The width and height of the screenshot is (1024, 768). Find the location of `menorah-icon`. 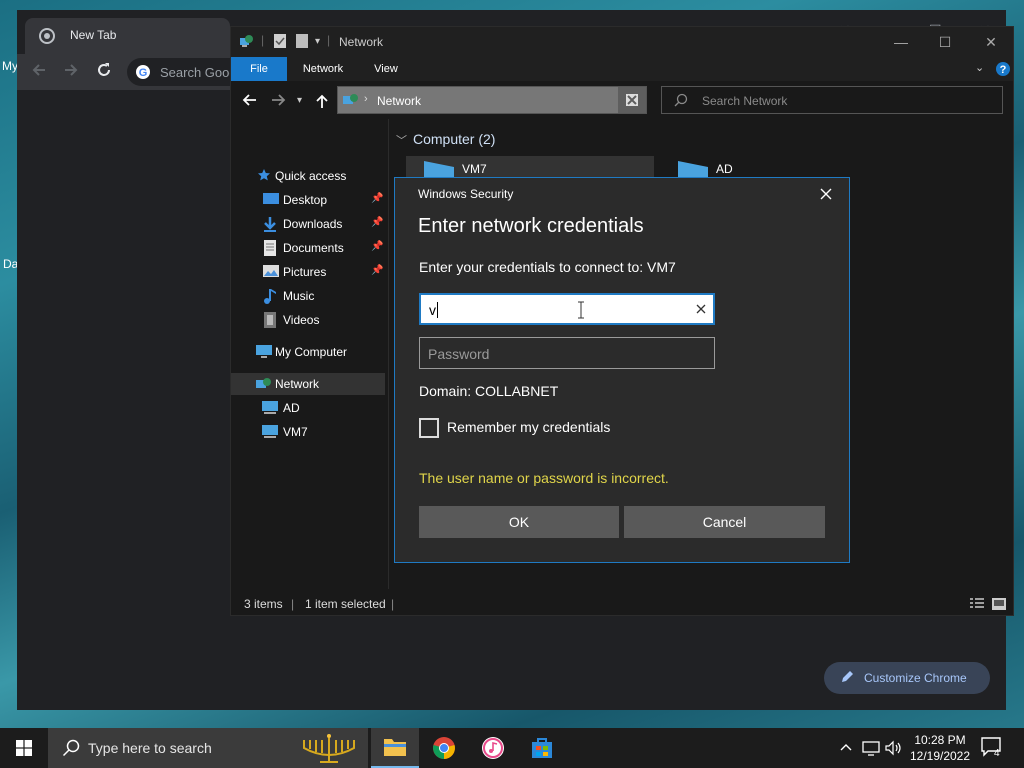

menorah-icon is located at coordinates (329, 748).